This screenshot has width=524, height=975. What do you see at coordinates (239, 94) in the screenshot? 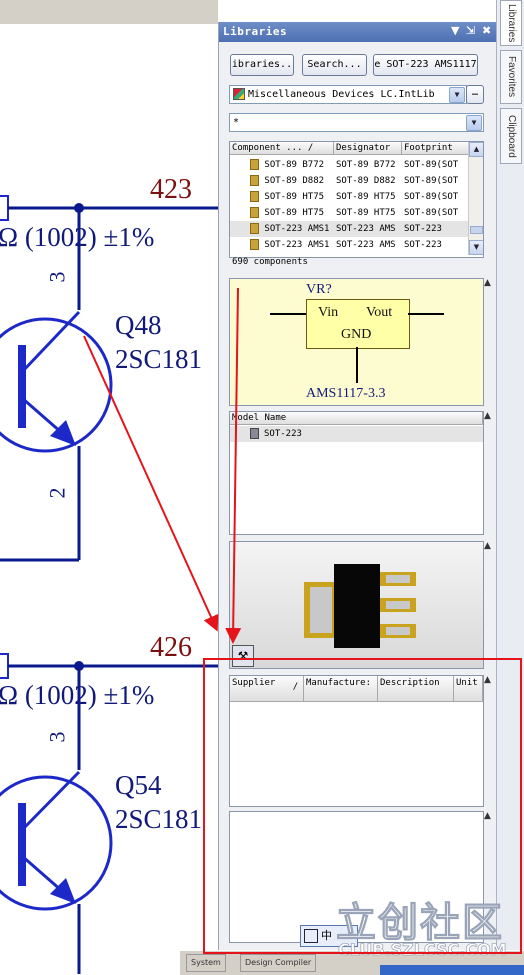
I see `library-book-icon` at bounding box center [239, 94].